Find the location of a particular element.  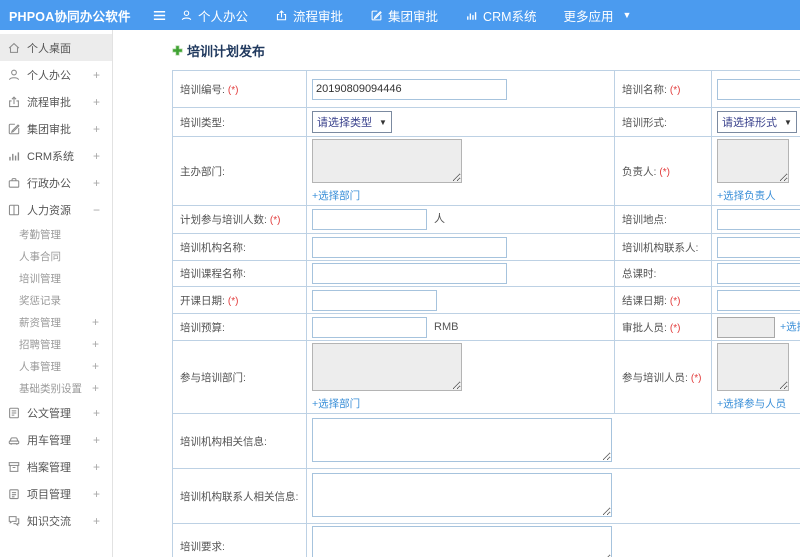

sidebar-item-human-resources: 人力资源 − is located at coordinates (56, 209).